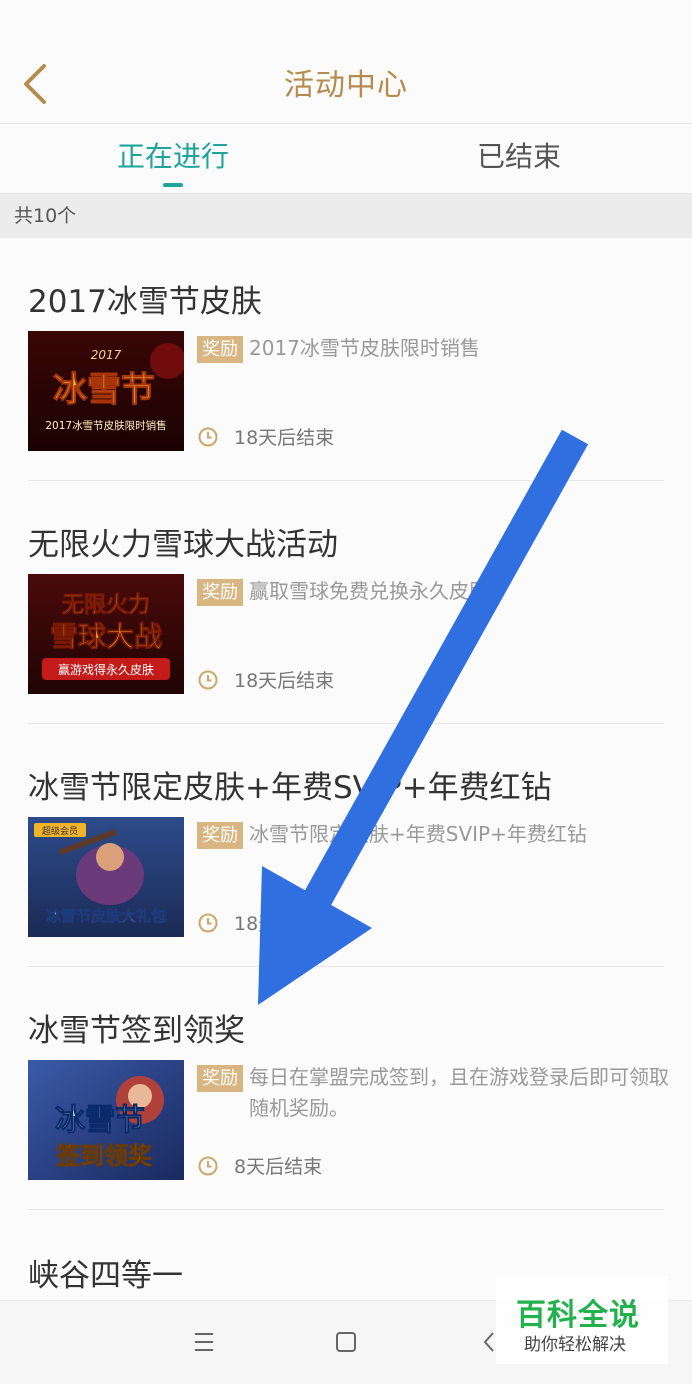 The height and width of the screenshot is (1384, 692). I want to click on thumb-text-sub: 赢游戏得永久皮肤, so click(106, 669).